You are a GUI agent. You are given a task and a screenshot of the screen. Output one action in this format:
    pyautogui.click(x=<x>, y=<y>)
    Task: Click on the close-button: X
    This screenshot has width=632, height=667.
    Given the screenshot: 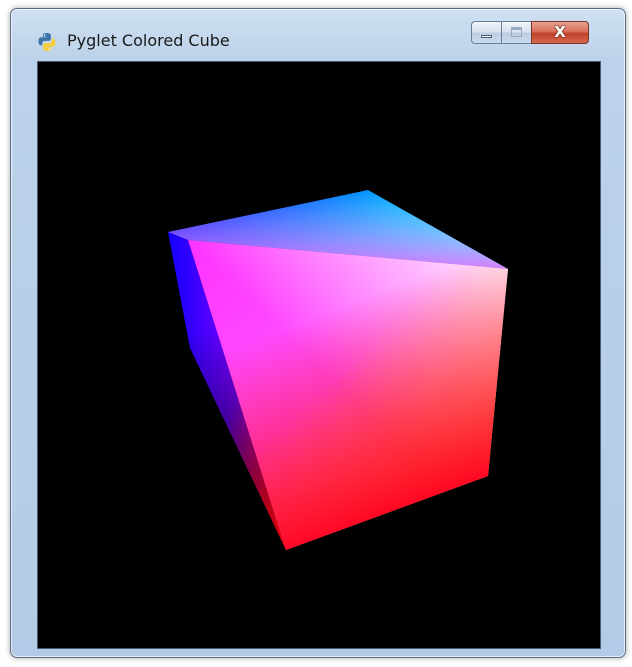 What is the action you would take?
    pyautogui.click(x=560, y=32)
    